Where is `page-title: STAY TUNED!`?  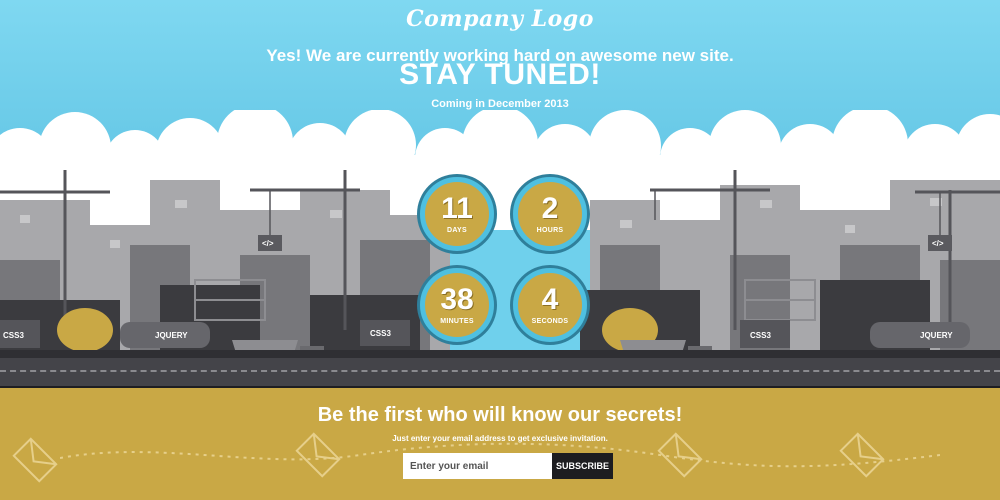
page-title: STAY TUNED! is located at coordinates (500, 74).